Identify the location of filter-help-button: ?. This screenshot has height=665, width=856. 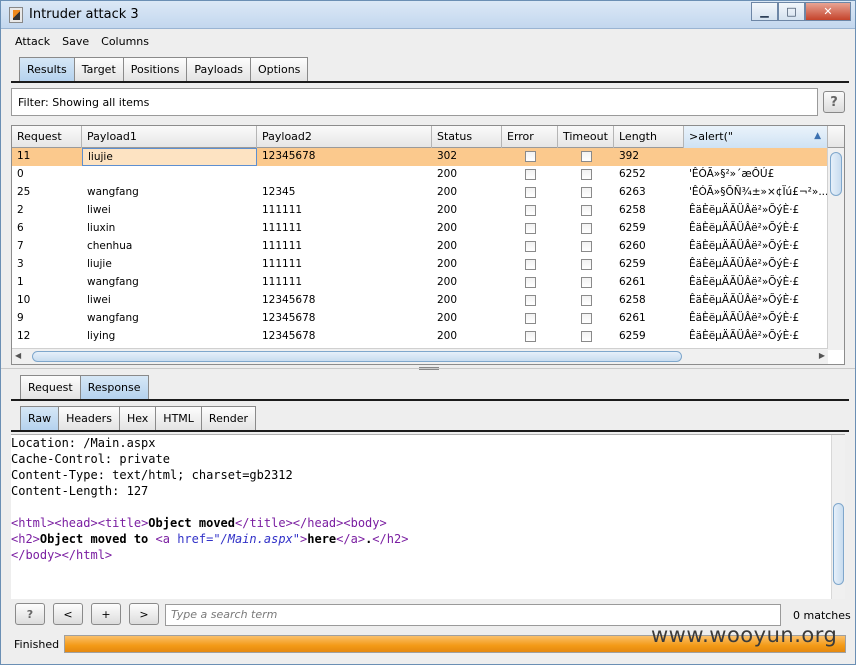
(834, 102).